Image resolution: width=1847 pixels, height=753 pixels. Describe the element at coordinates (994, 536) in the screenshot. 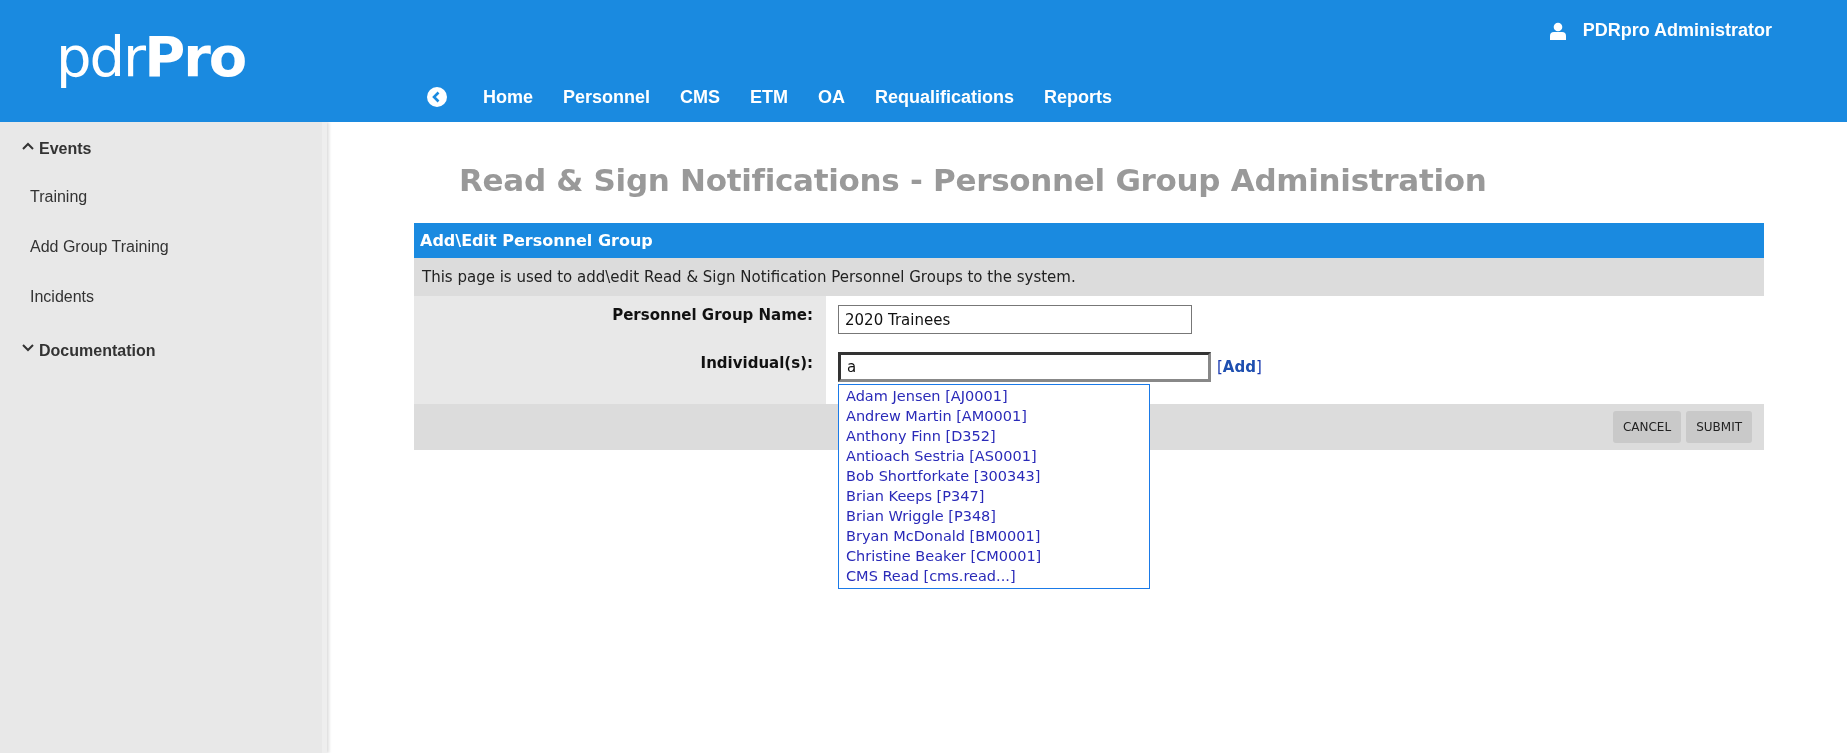

I see `suggestion-item: Bryan McDonald [BM0001]` at that location.